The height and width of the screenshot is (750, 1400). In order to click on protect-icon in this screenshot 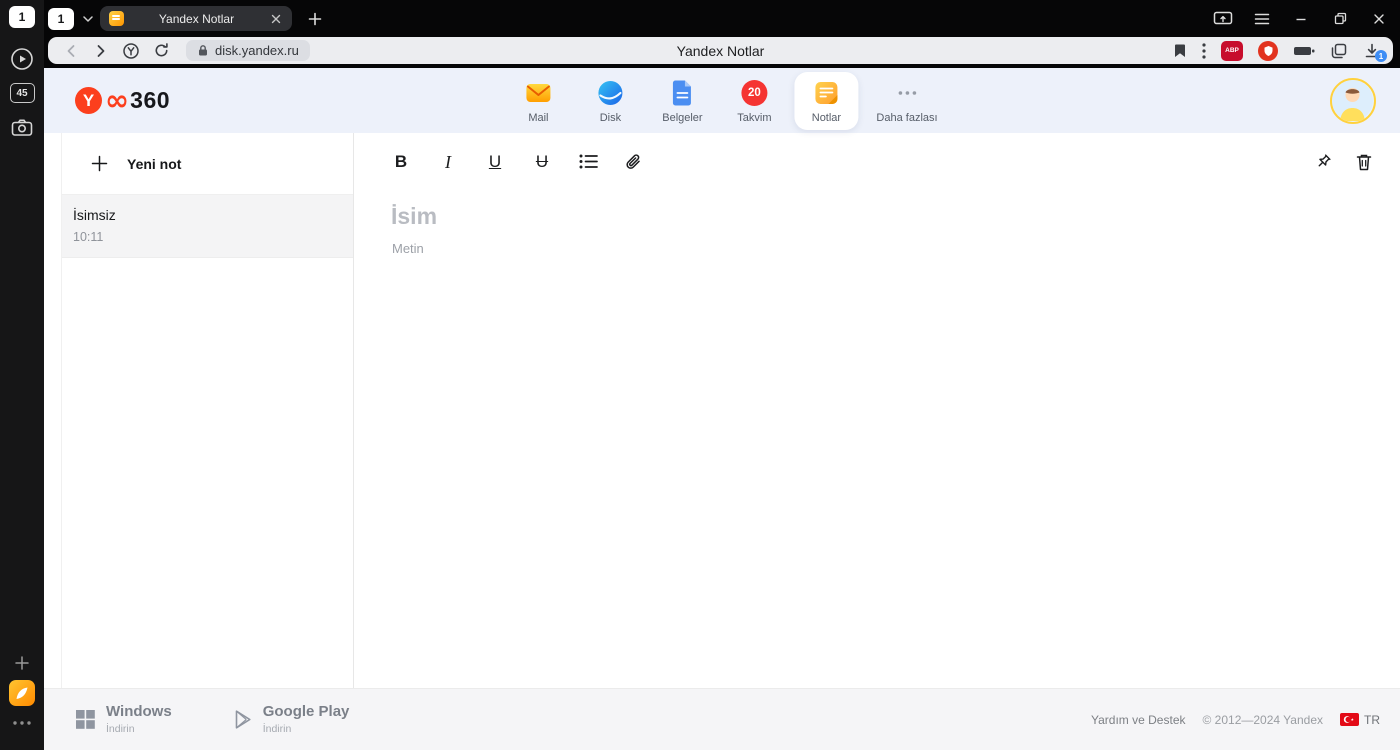, I will do `click(131, 50)`.